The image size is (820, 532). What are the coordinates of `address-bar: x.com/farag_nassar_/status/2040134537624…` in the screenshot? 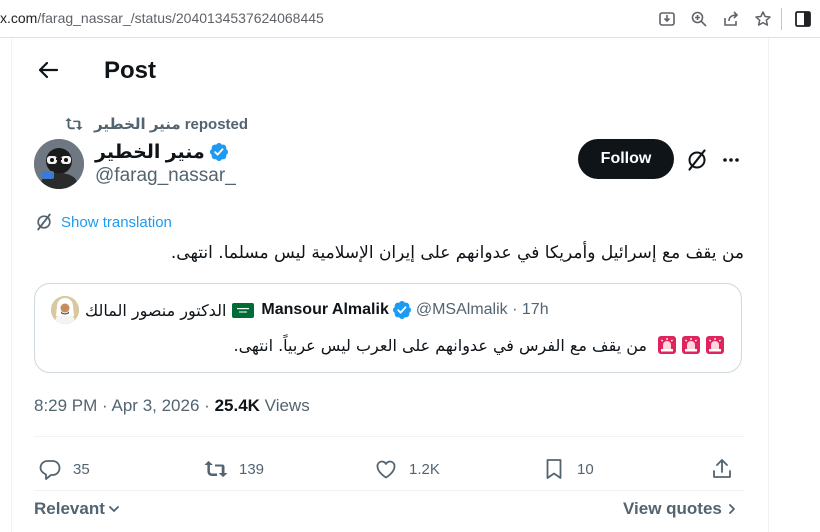 It's located at (162, 18).